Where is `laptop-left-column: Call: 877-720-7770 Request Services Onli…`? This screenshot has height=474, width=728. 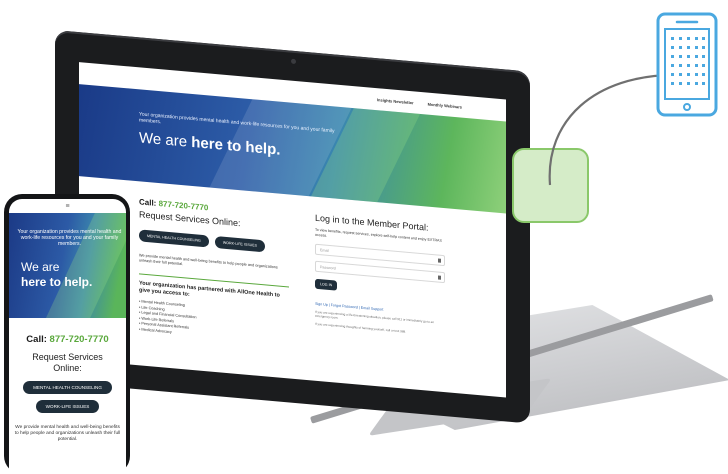
laptop-left-column: Call: 877-720-7770 Request Services Onli… is located at coordinates (214, 271).